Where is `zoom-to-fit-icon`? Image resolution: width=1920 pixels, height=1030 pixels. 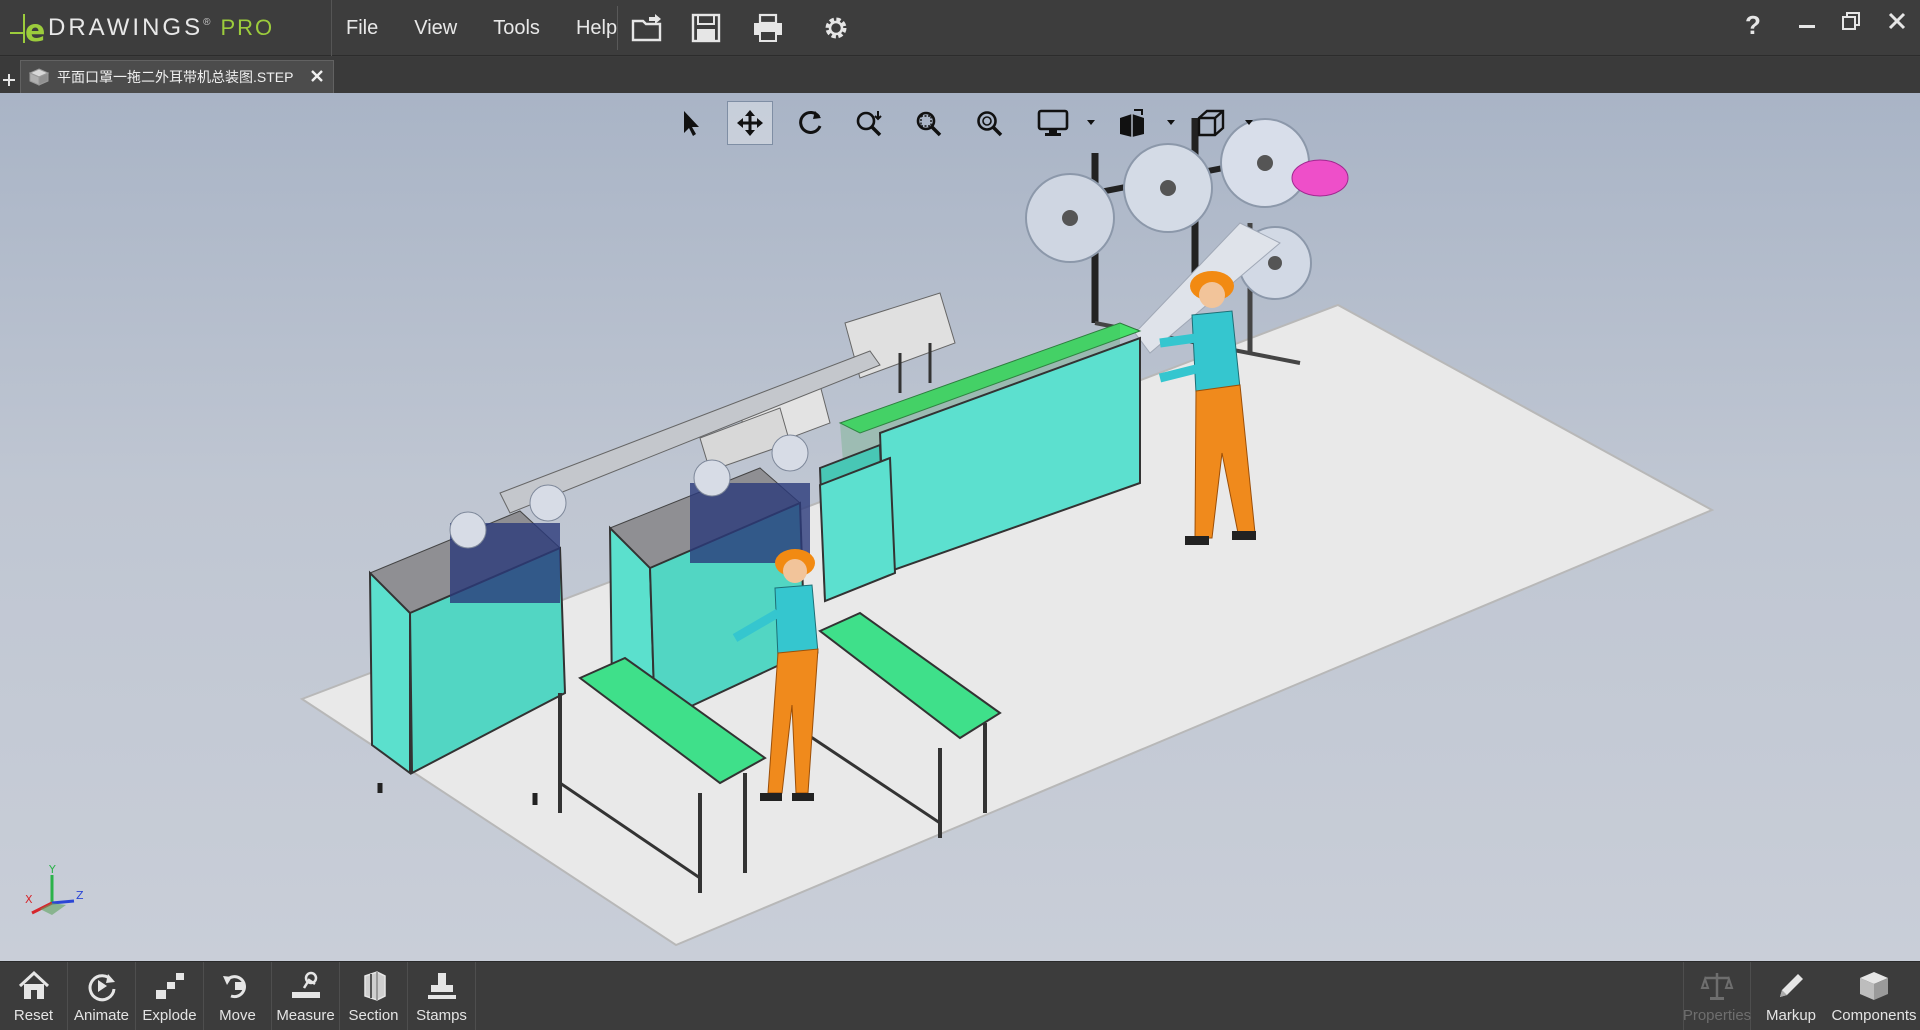
zoom-to-fit-icon is located at coordinates (869, 124).